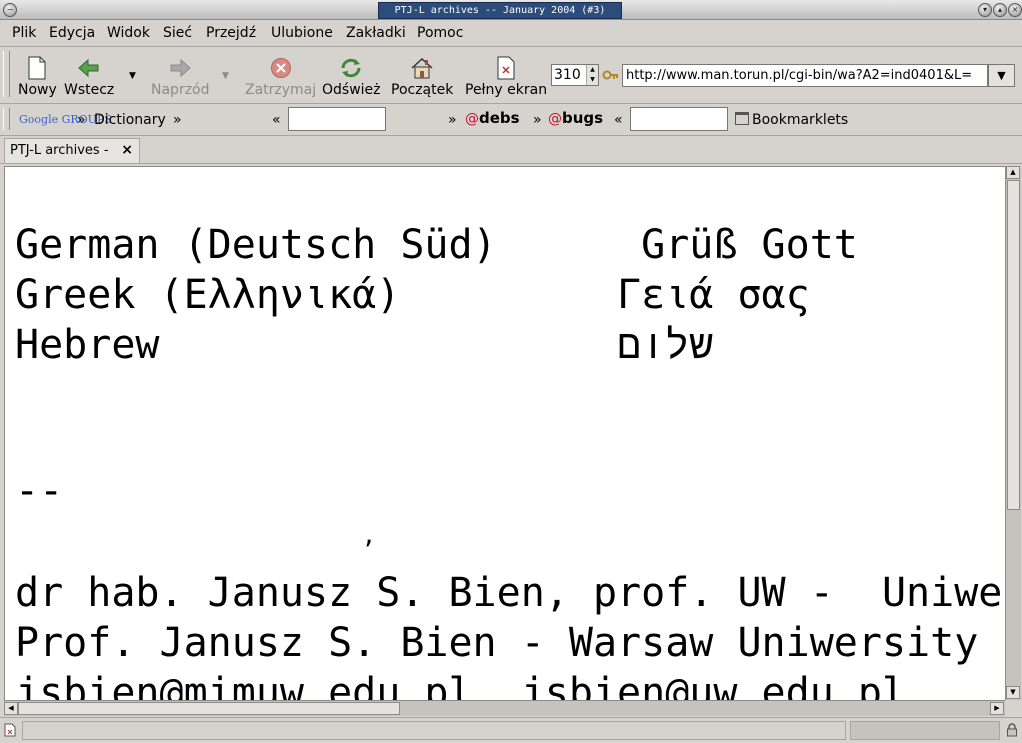 The width and height of the screenshot is (1022, 743). Describe the element at coordinates (10, 10) in the screenshot. I see `window-menu-button: −` at that location.